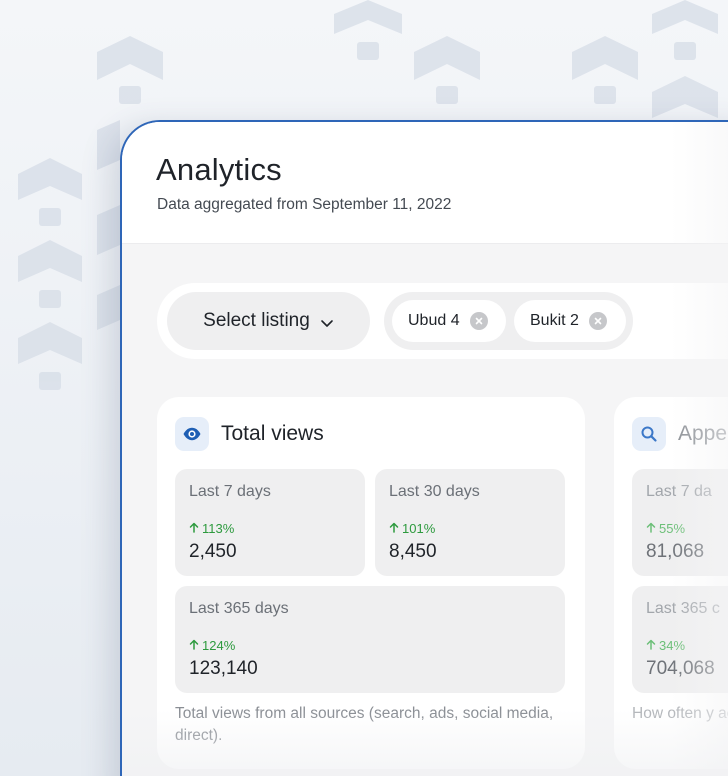 This screenshot has height=776, width=728. Describe the element at coordinates (223, 668) in the screenshot. I see `stat-value: 123,140` at that location.